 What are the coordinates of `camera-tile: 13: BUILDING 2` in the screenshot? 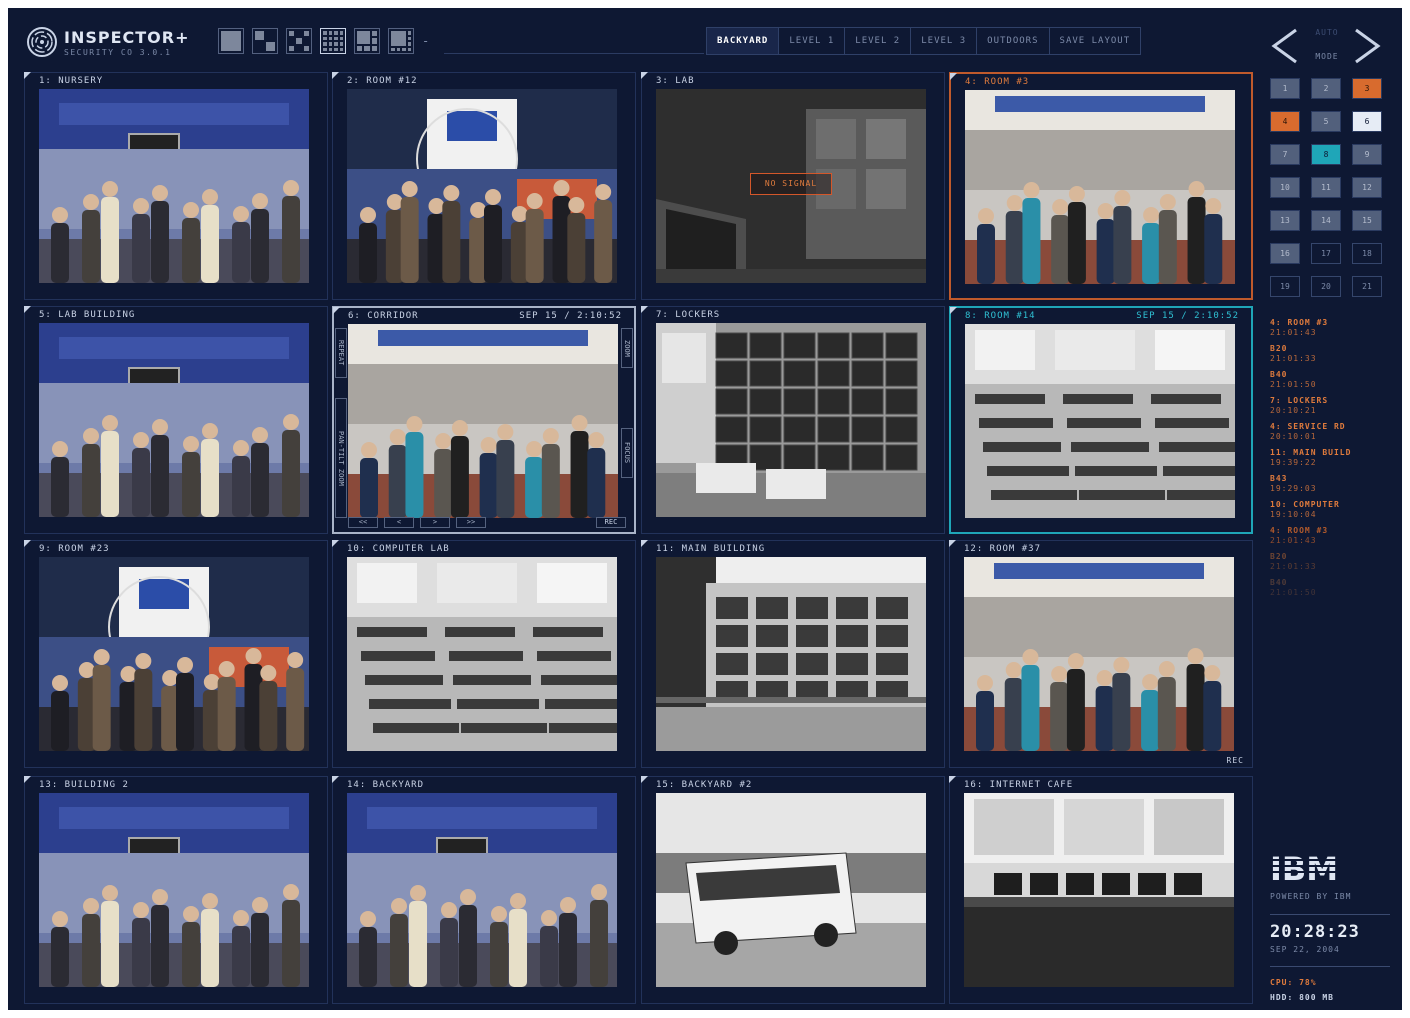 It's located at (176, 890).